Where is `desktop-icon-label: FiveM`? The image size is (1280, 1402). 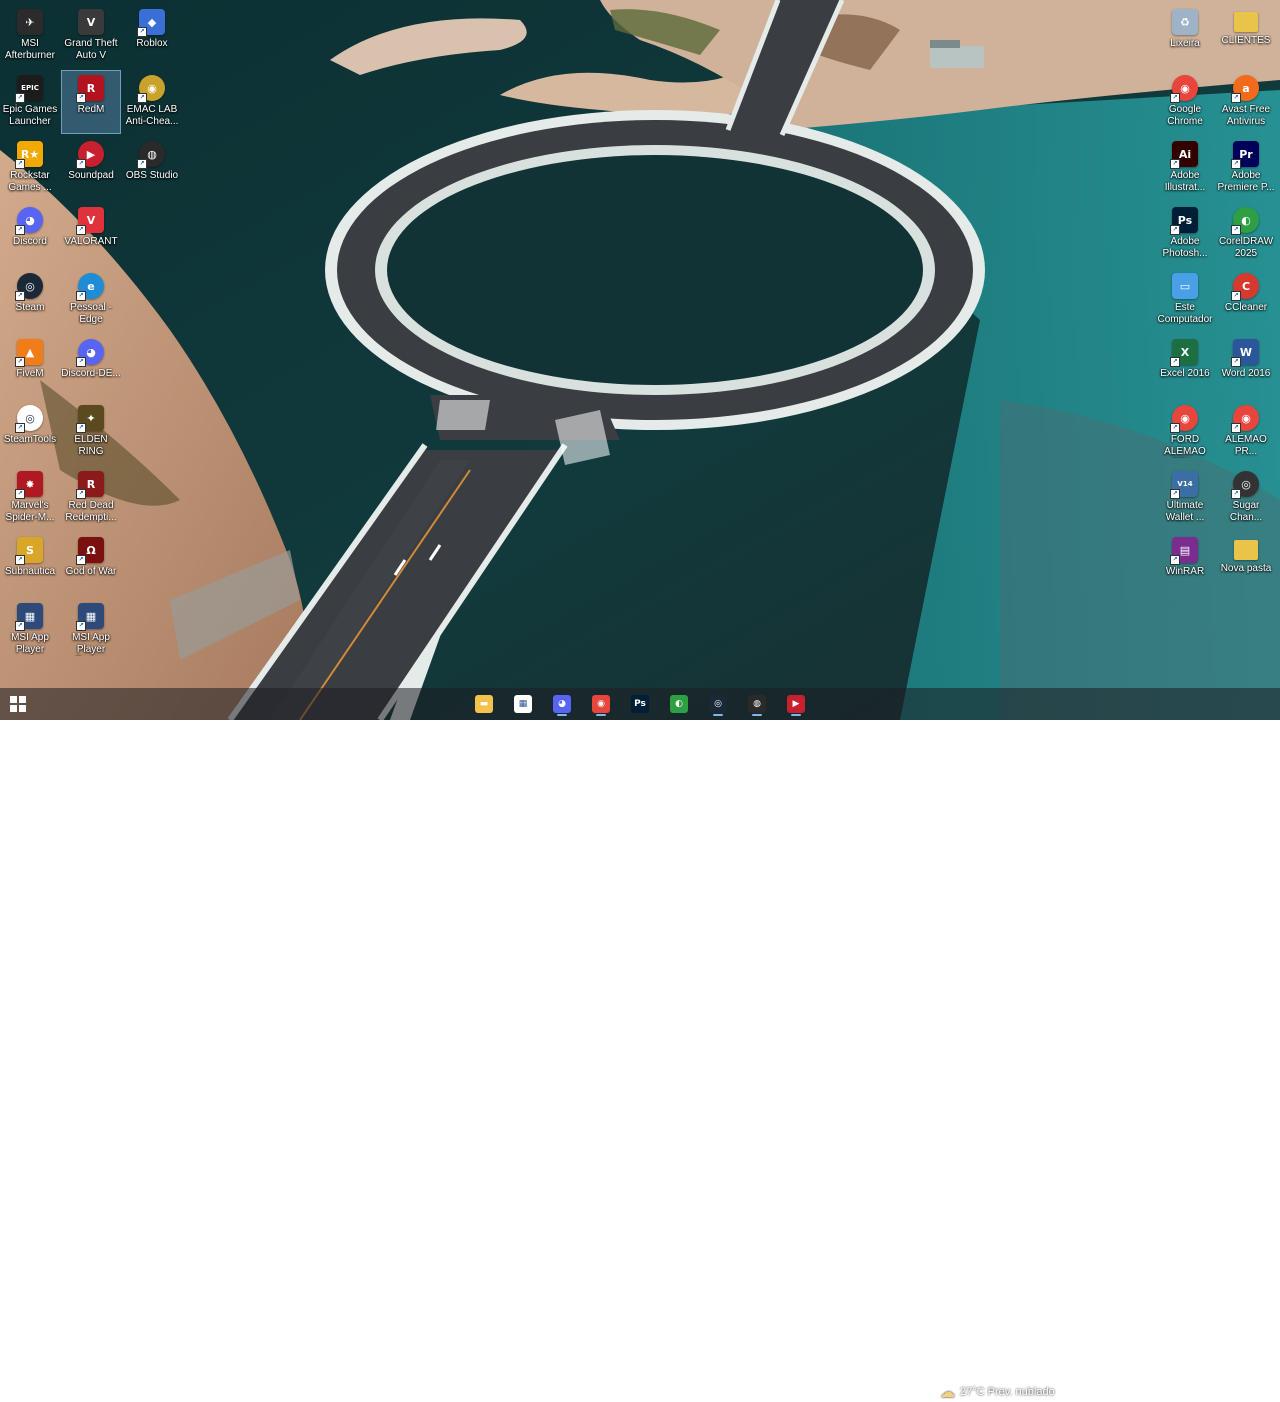
desktop-icon-label: FiveM is located at coordinates (30, 373).